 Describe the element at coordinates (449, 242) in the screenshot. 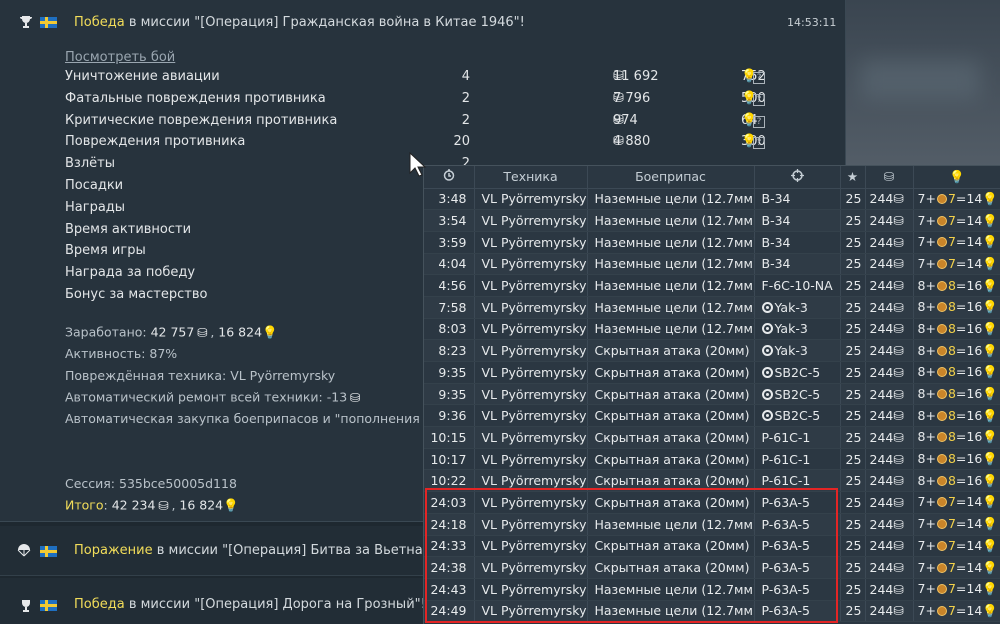

I see `cell-time: 3:59` at that location.